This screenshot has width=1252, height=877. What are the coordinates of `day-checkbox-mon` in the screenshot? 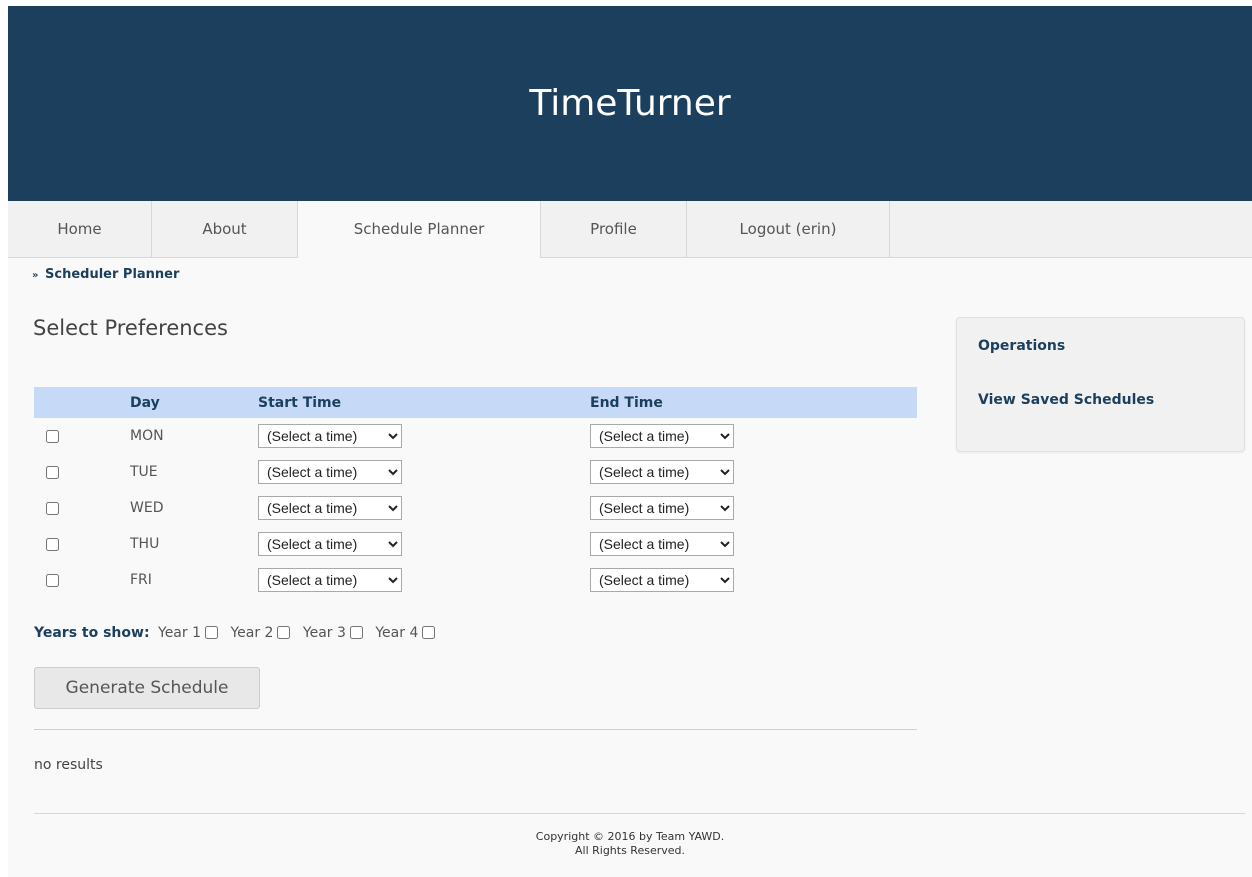 It's located at (52, 436).